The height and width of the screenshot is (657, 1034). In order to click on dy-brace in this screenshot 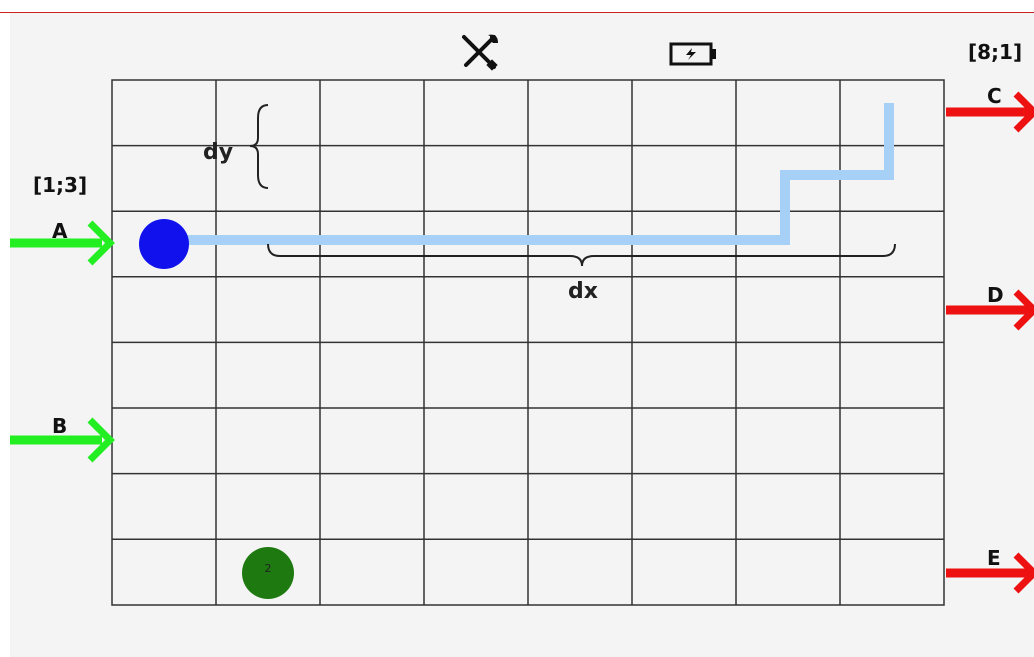, I will do `click(259, 146)`.